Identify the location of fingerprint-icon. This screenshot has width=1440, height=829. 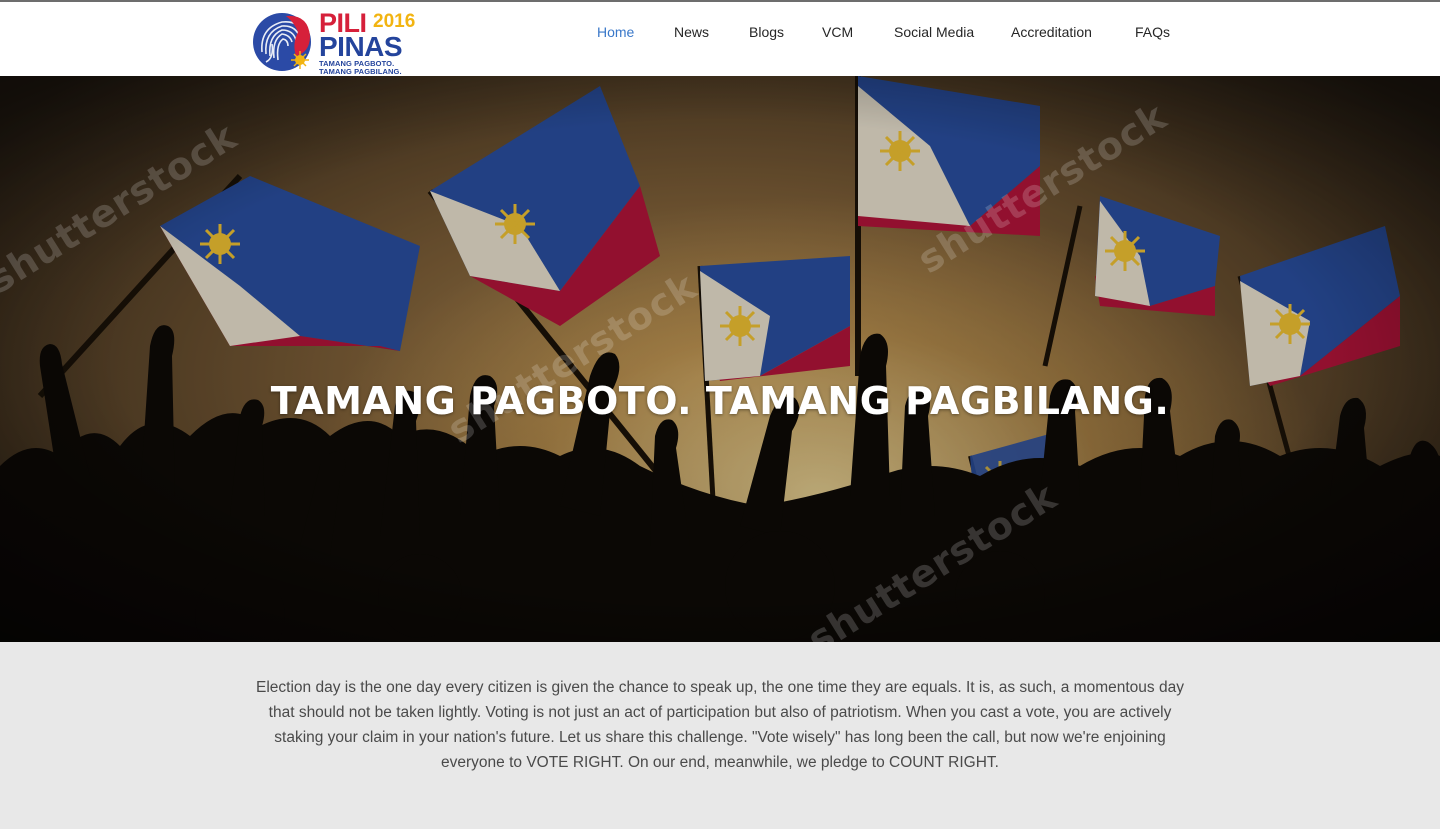
(282, 42).